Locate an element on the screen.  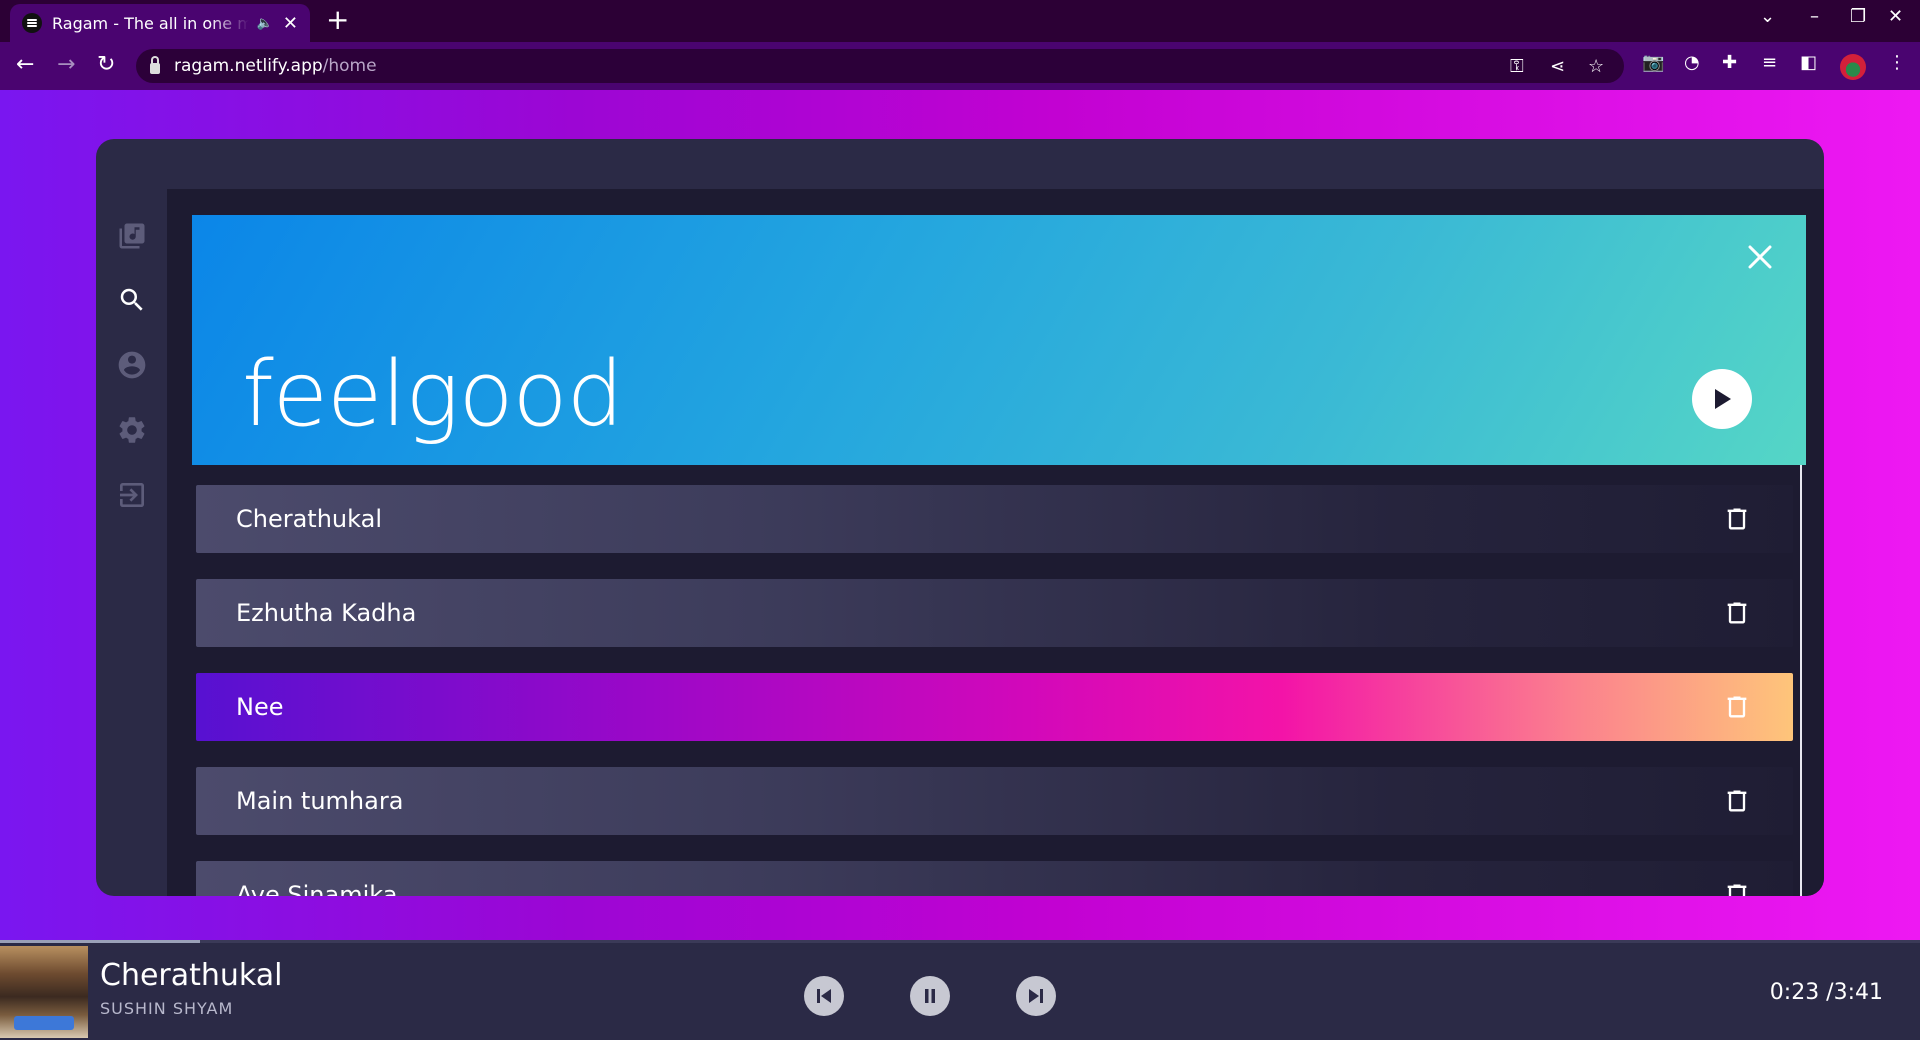
settings-gear-icon is located at coordinates (132, 430).